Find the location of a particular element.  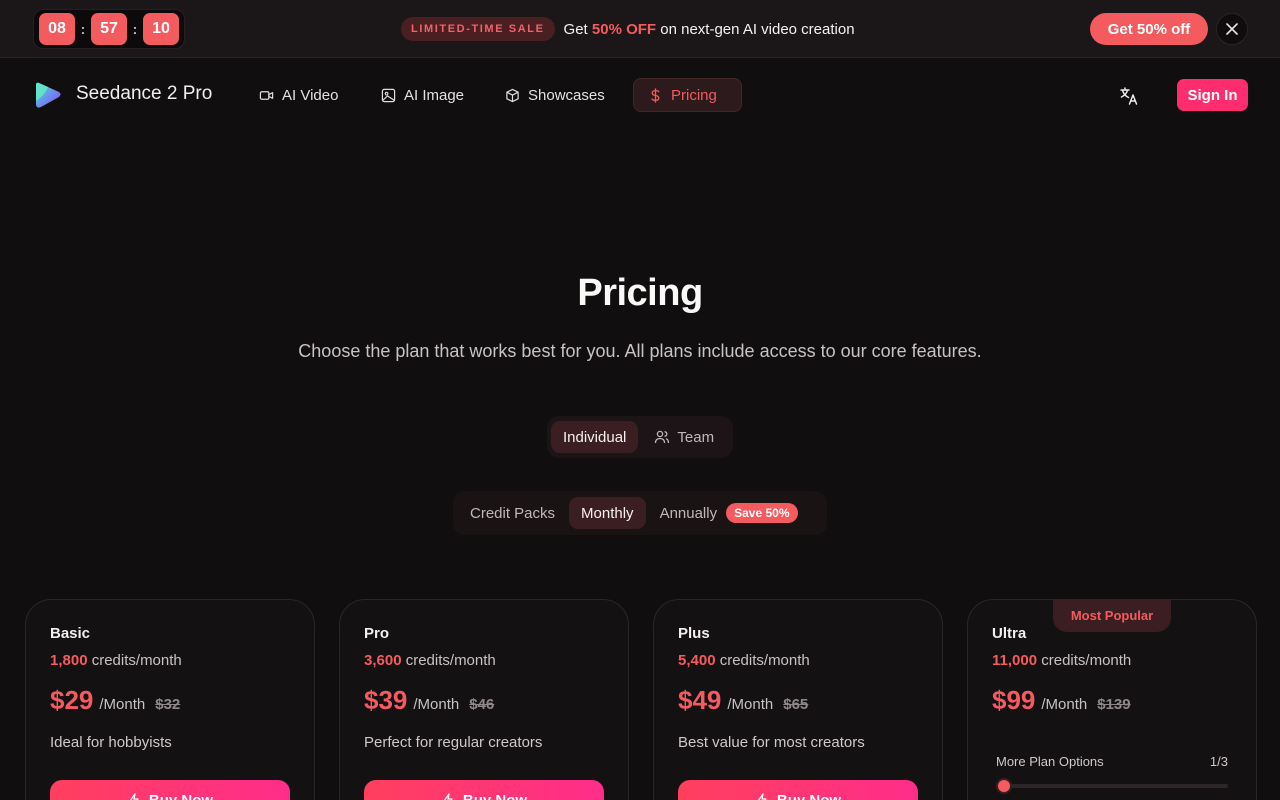

video-icon is located at coordinates (266, 95).